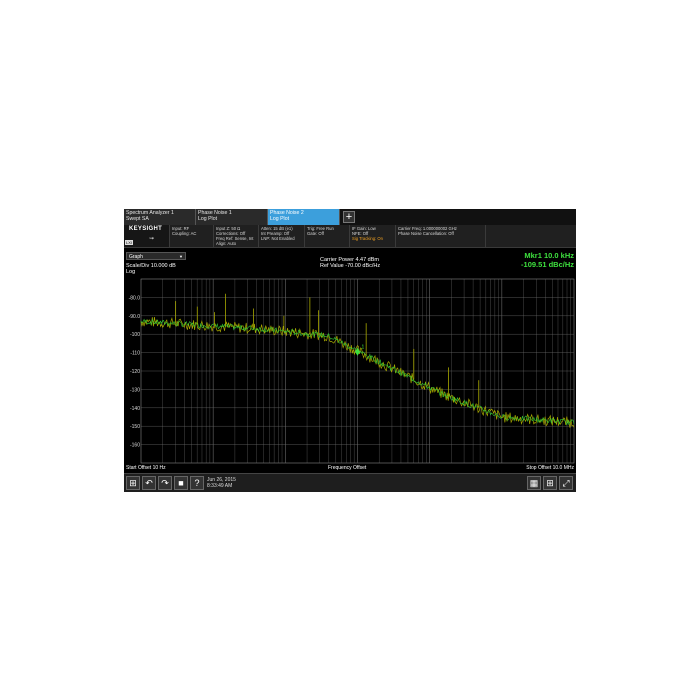  Describe the element at coordinates (547, 264) in the screenshot. I see `marker-value: -109.51 dBc/Hz` at that location.